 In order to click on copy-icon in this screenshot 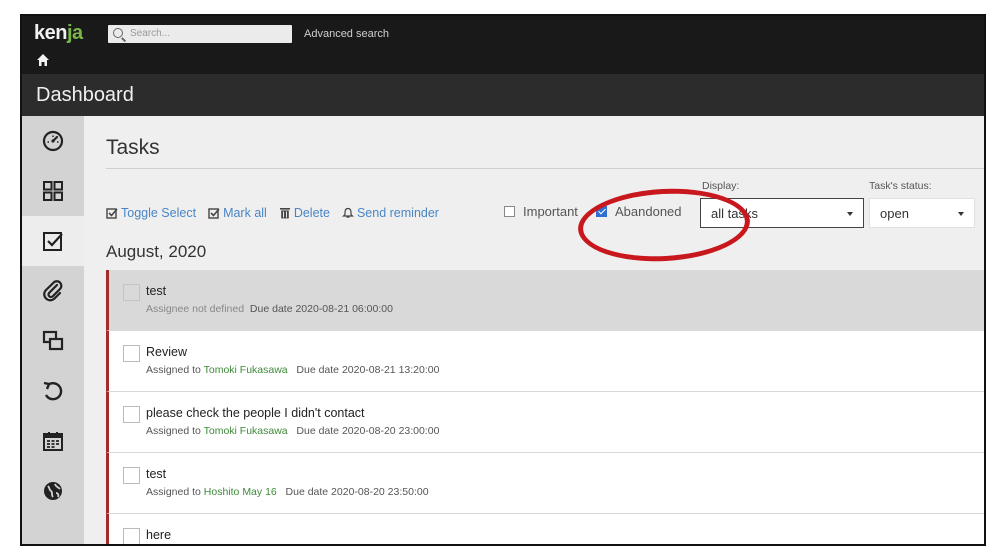, I will do `click(53, 340)`.